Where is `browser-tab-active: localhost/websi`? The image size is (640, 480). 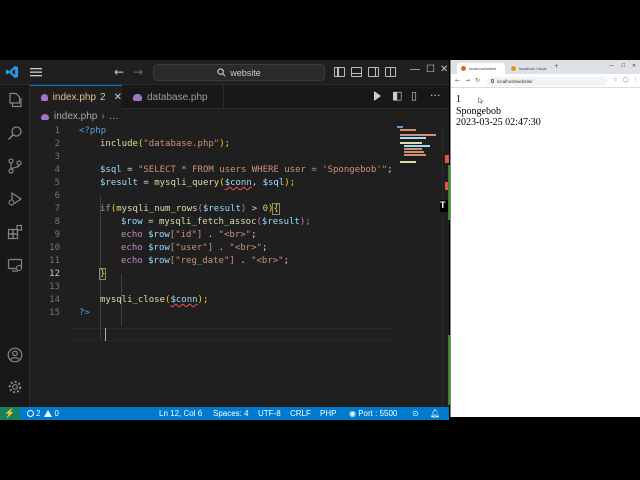 browser-tab-active: localhost/websi is located at coordinates (481, 68).